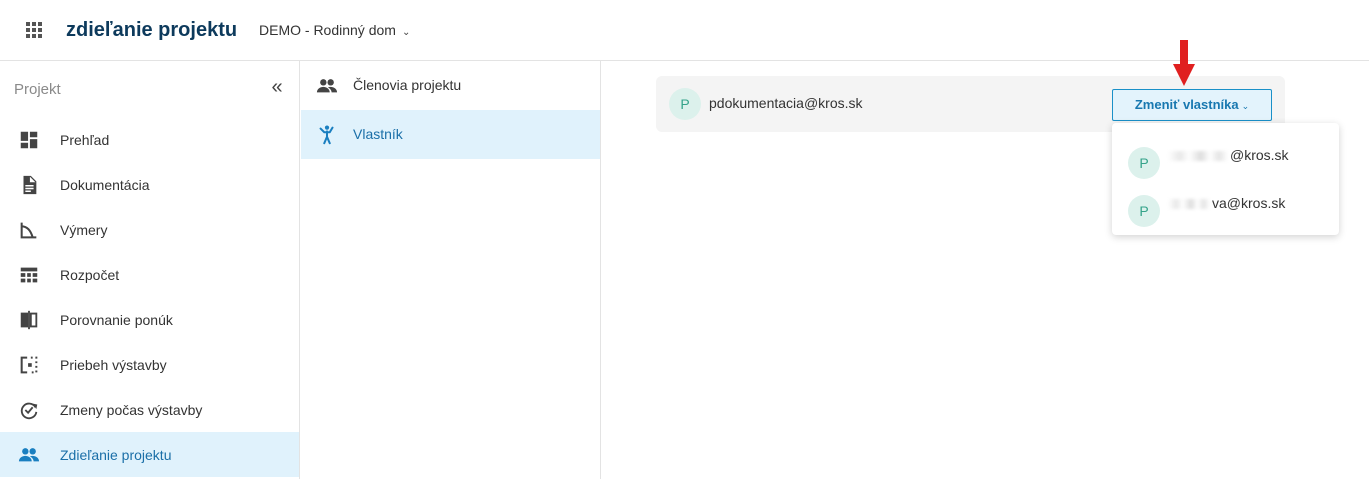 The image size is (1369, 479). I want to click on sidebar-item-porovnanie-ponuk: Porovnanie ponúk, so click(149, 319).